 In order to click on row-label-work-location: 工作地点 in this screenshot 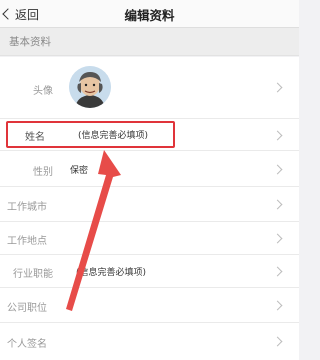, I will do `click(27, 241)`.